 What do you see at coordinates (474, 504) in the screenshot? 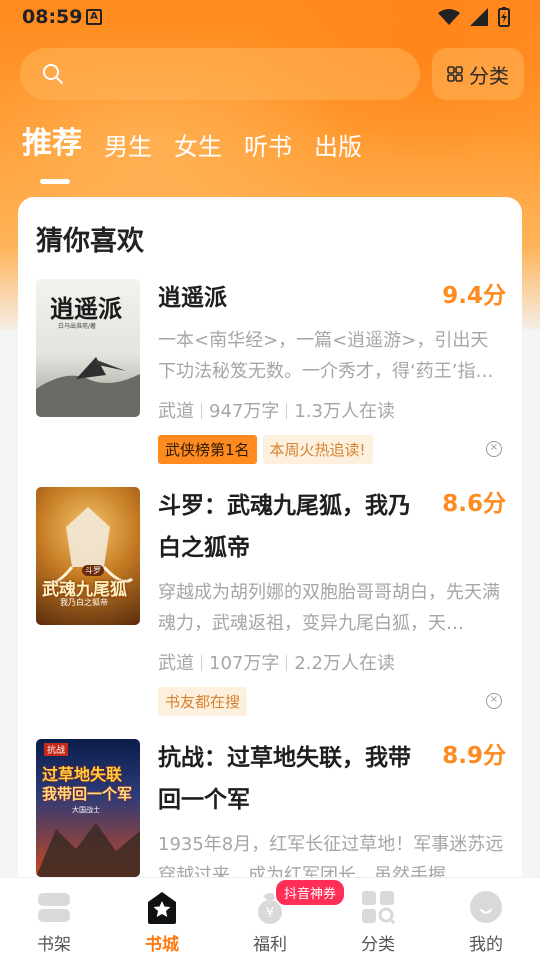
I see `book-score: 8.6分` at bounding box center [474, 504].